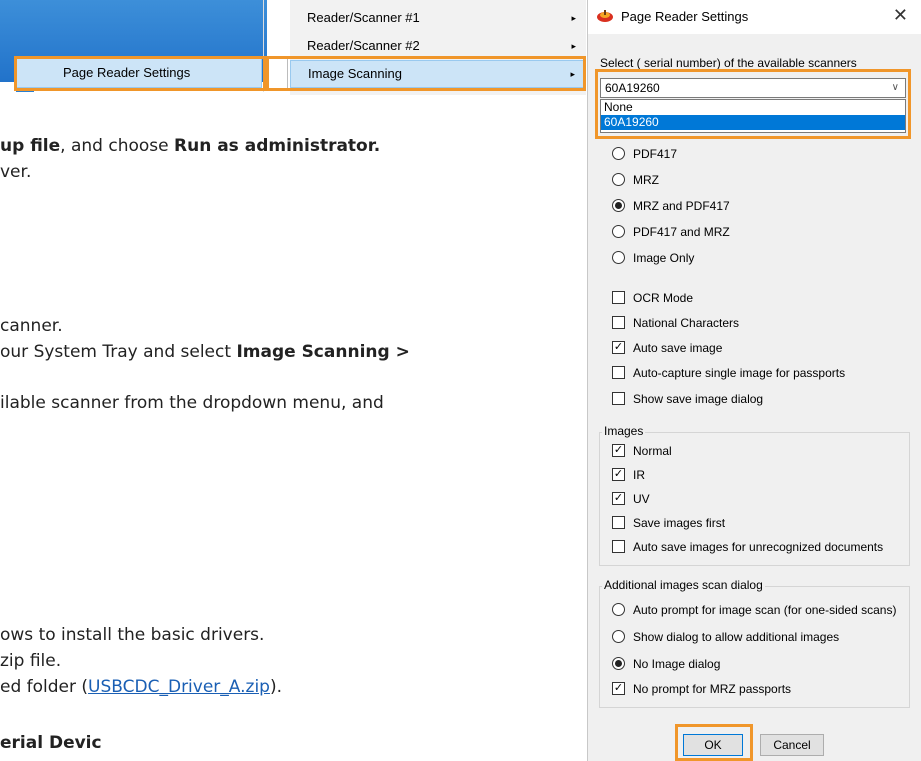 This screenshot has height=761, width=921. Describe the element at coordinates (31, 326) in the screenshot. I see `doc-line-3: canner.` at that location.